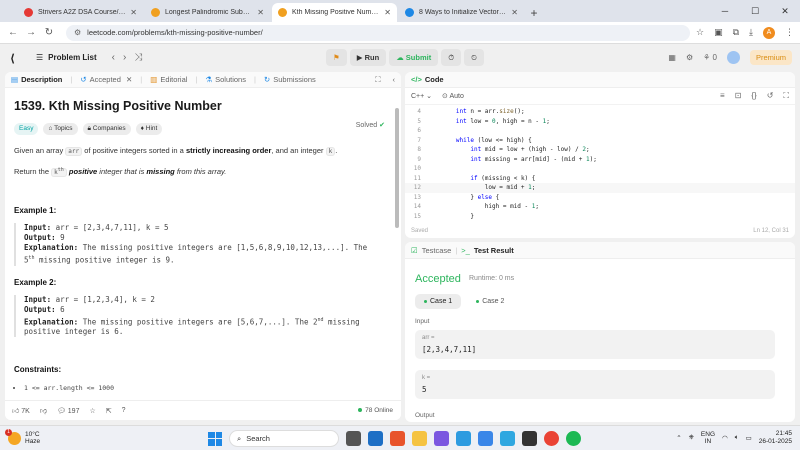 Image resolution: width=800 pixels, height=450 pixels. What do you see at coordinates (421, 96) in the screenshot?
I see `language-select: C++ ⌄` at bounding box center [421, 96].